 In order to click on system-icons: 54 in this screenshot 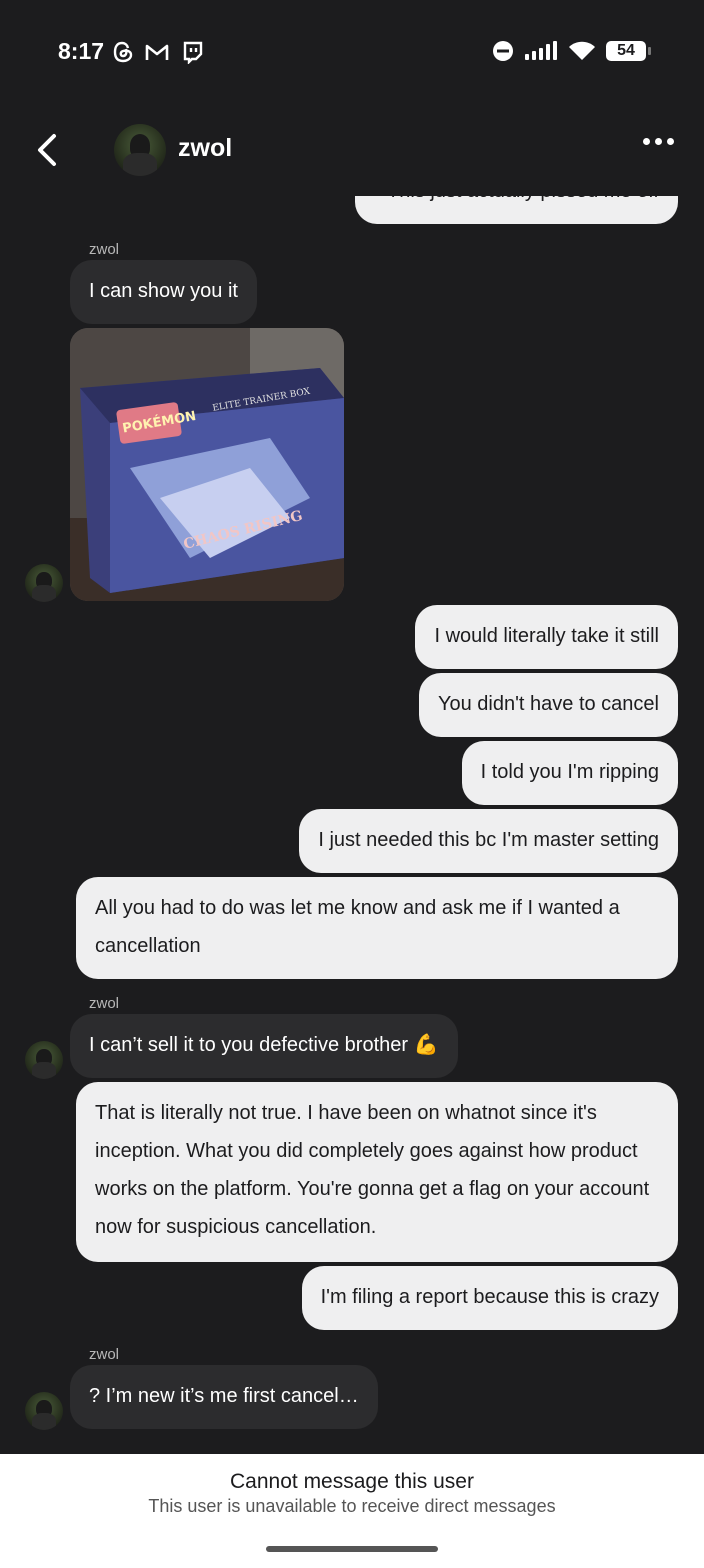, I will do `click(571, 51)`.